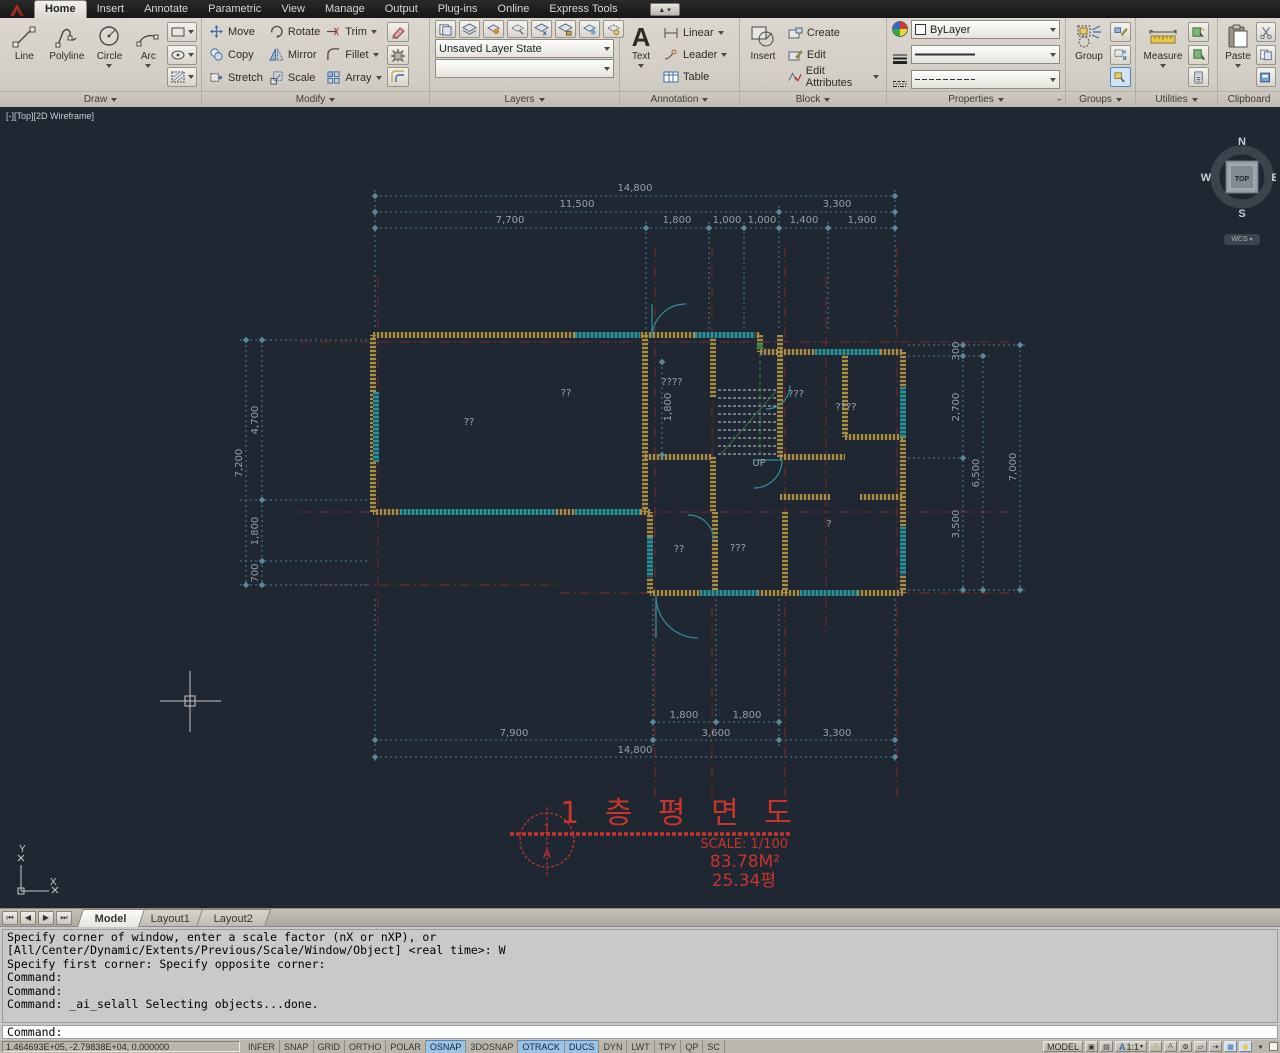 The height and width of the screenshot is (1053, 1280). Describe the element at coordinates (985, 29) in the screenshot. I see `object-color-dropdown: ByLayer` at that location.